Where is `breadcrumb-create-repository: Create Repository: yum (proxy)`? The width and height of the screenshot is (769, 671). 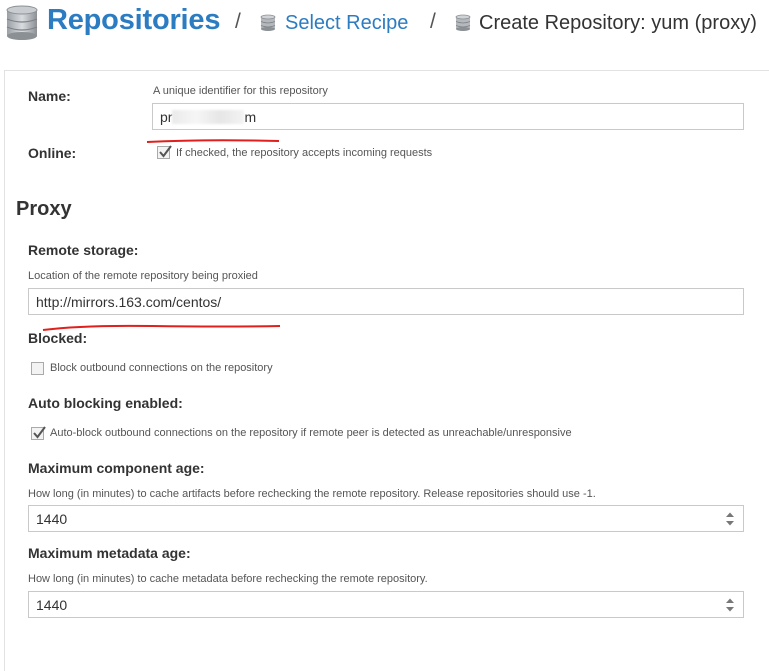 breadcrumb-create-repository: Create Repository: yum (proxy) is located at coordinates (618, 23).